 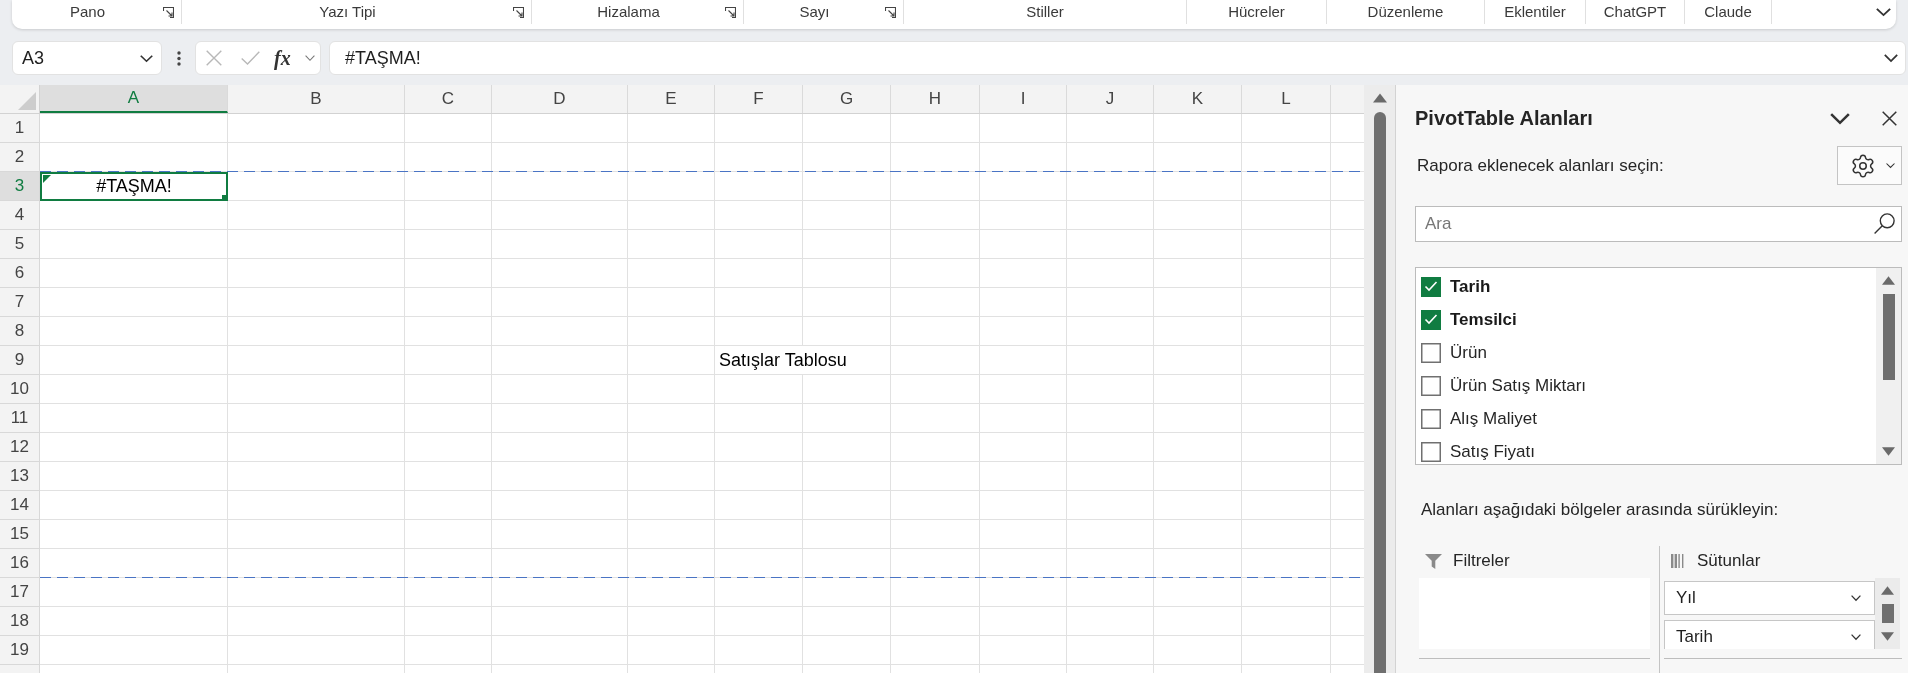 I want to click on row-header: 12, so click(x=20, y=447).